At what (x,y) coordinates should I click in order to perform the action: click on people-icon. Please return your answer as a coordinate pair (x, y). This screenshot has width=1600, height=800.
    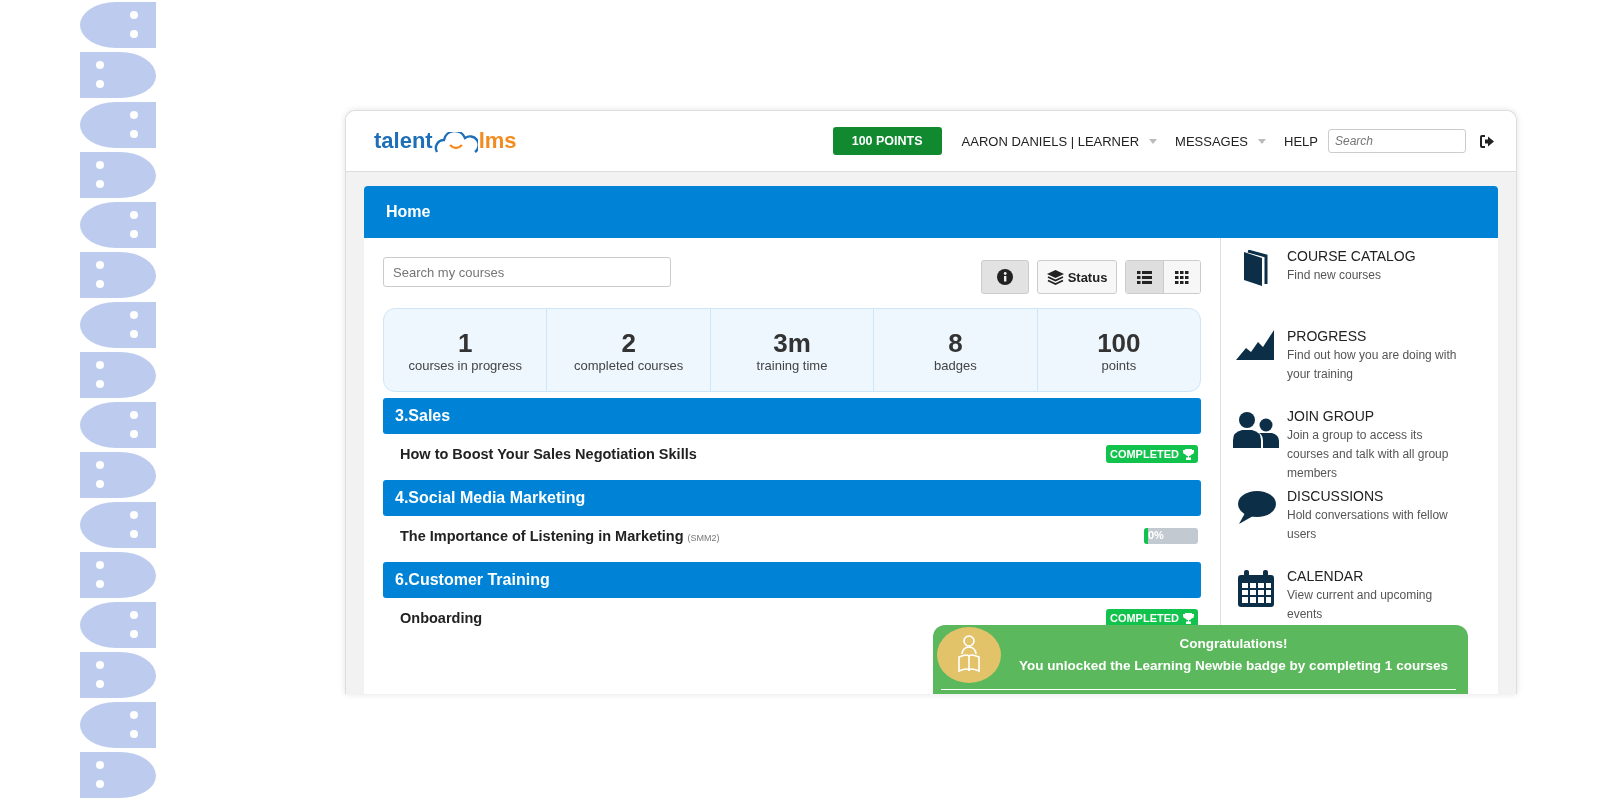
    Looking at the image, I should click on (1256, 429).